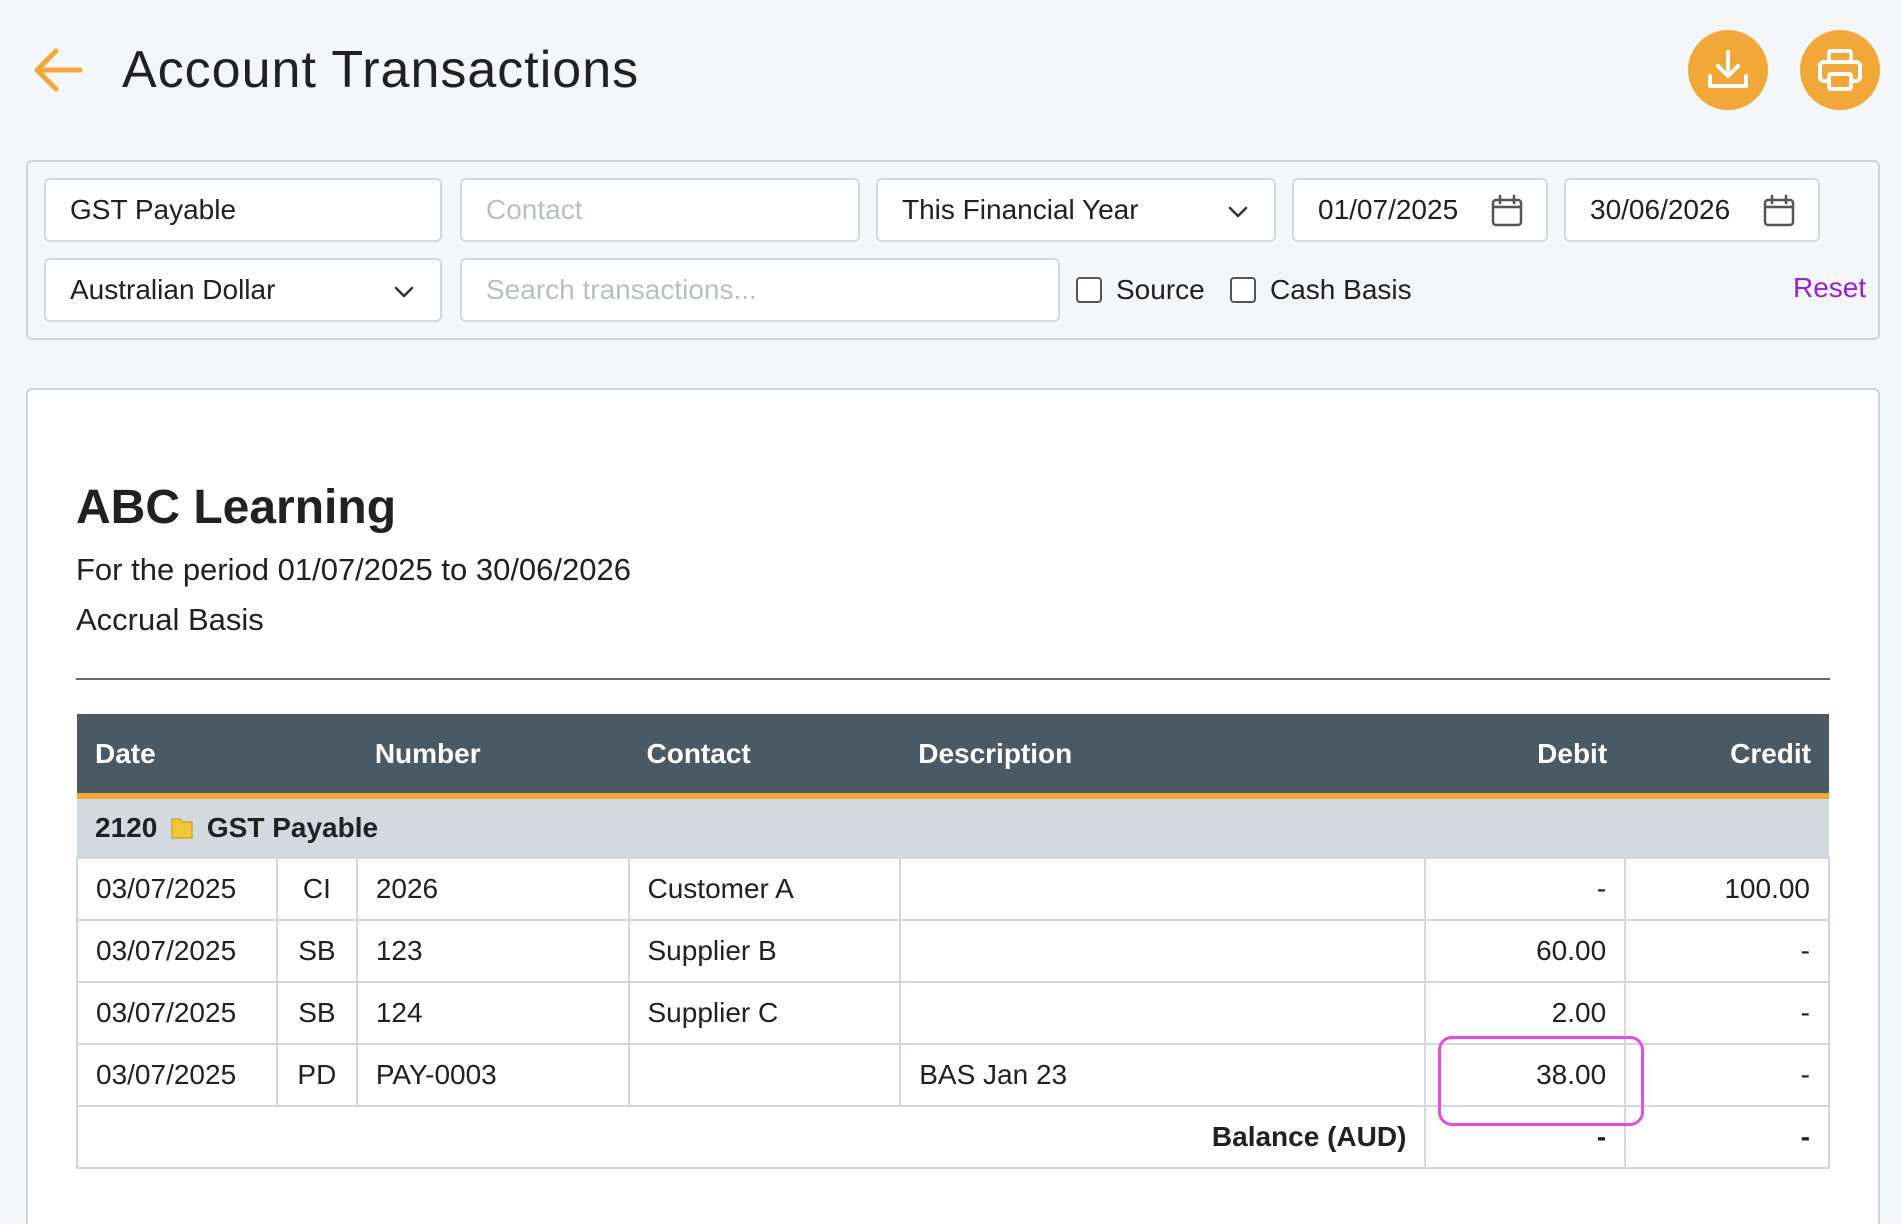 The height and width of the screenshot is (1224, 1902). Describe the element at coordinates (764, 889) in the screenshot. I see `row-contact: Customer A` at that location.